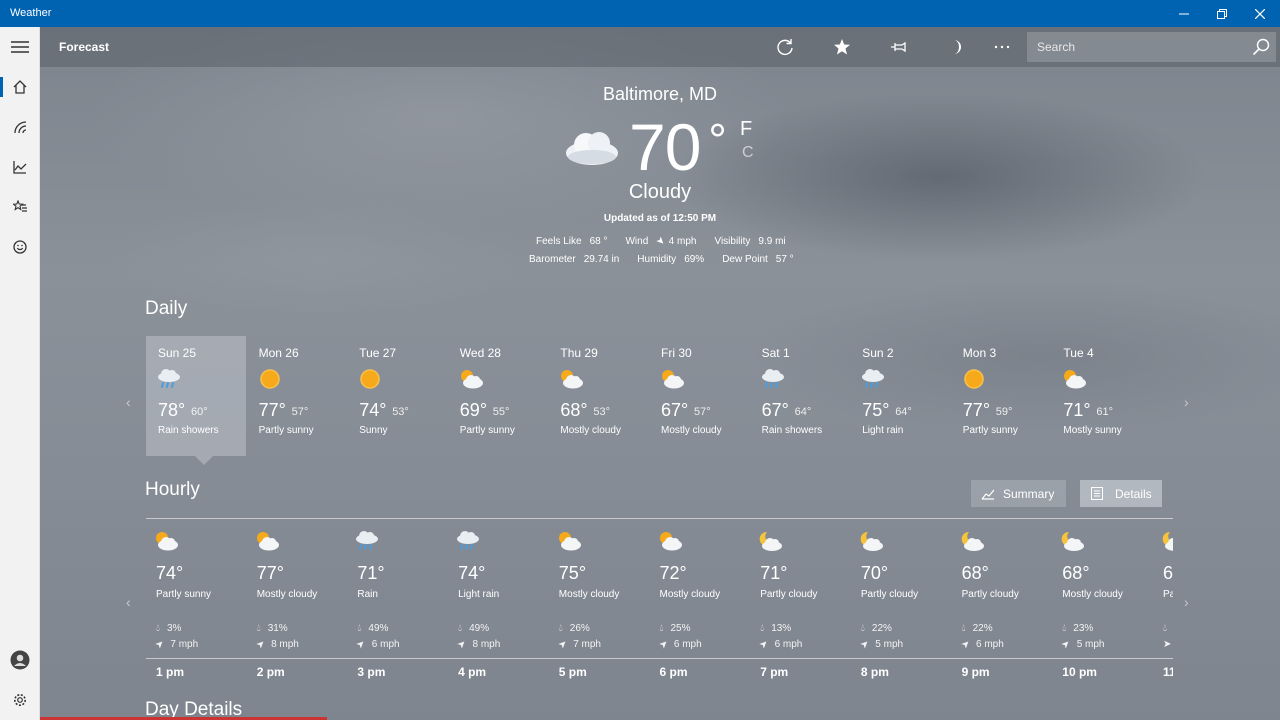 The width and height of the screenshot is (1280, 720). I want to click on summary-button: Summary, so click(1018, 493).